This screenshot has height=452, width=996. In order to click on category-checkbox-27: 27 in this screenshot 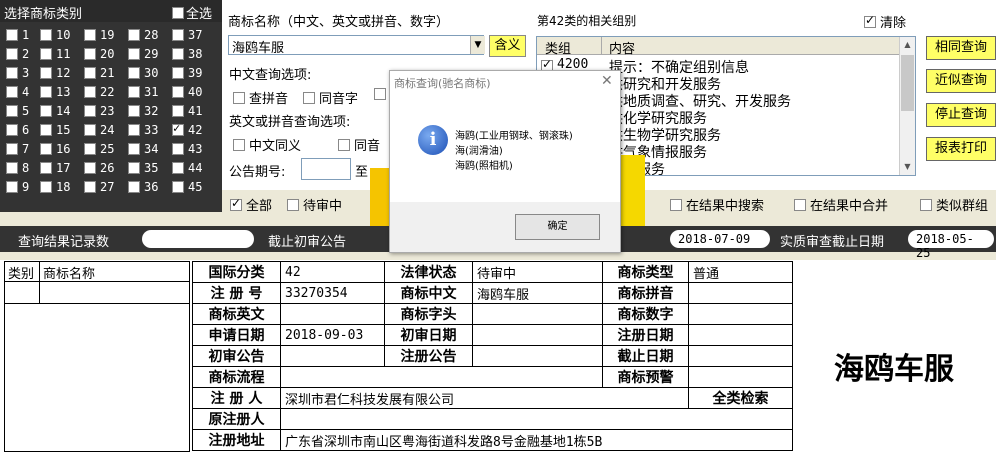, I will do `click(99, 187)`.